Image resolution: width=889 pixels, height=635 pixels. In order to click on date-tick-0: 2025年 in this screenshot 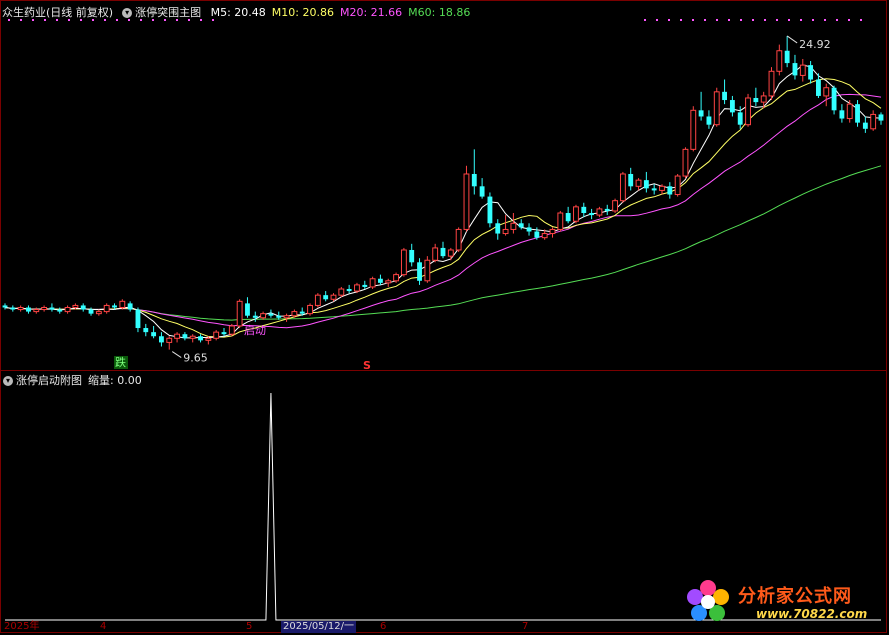, I will do `click(22, 626)`.